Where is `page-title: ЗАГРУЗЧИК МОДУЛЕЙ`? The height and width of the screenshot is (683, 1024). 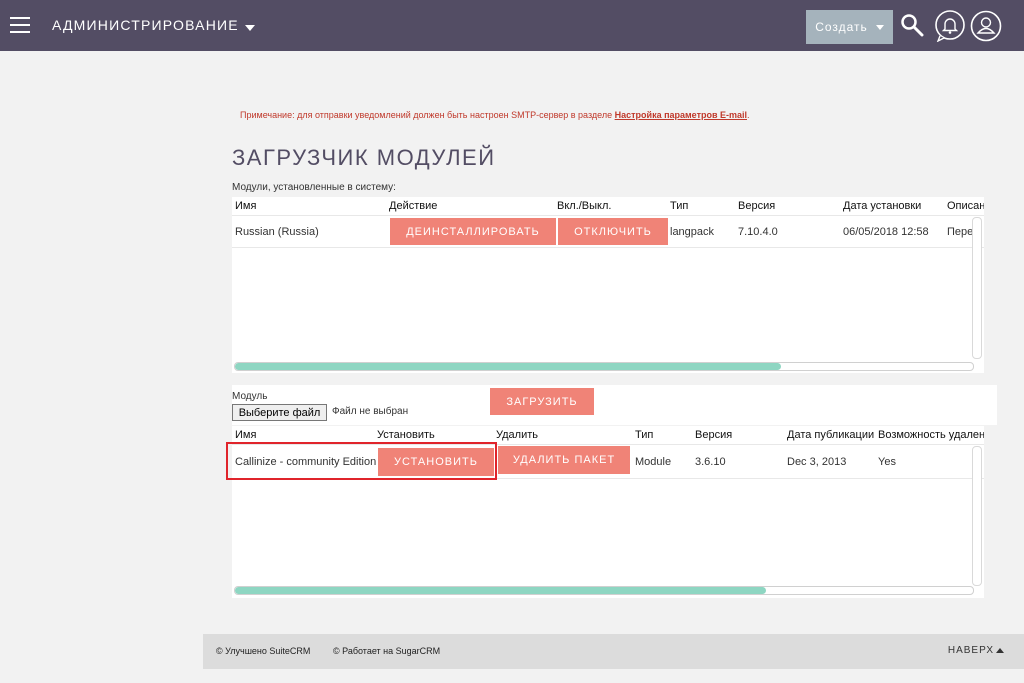 page-title: ЗАГРУЗЧИК МОДУЛЕЙ is located at coordinates (364, 157).